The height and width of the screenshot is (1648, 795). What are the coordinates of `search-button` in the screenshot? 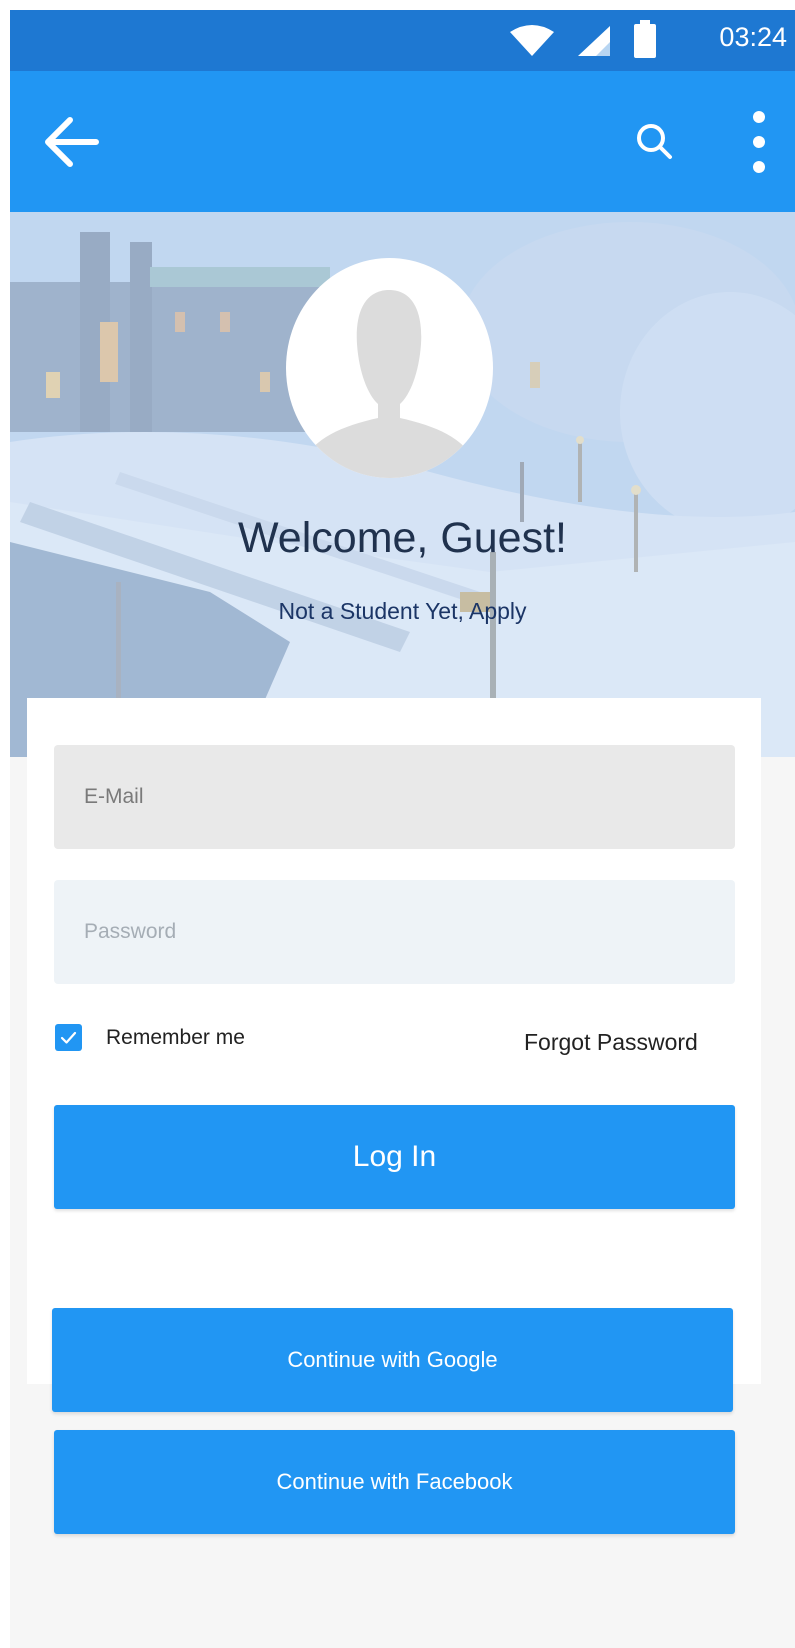 It's located at (655, 142).